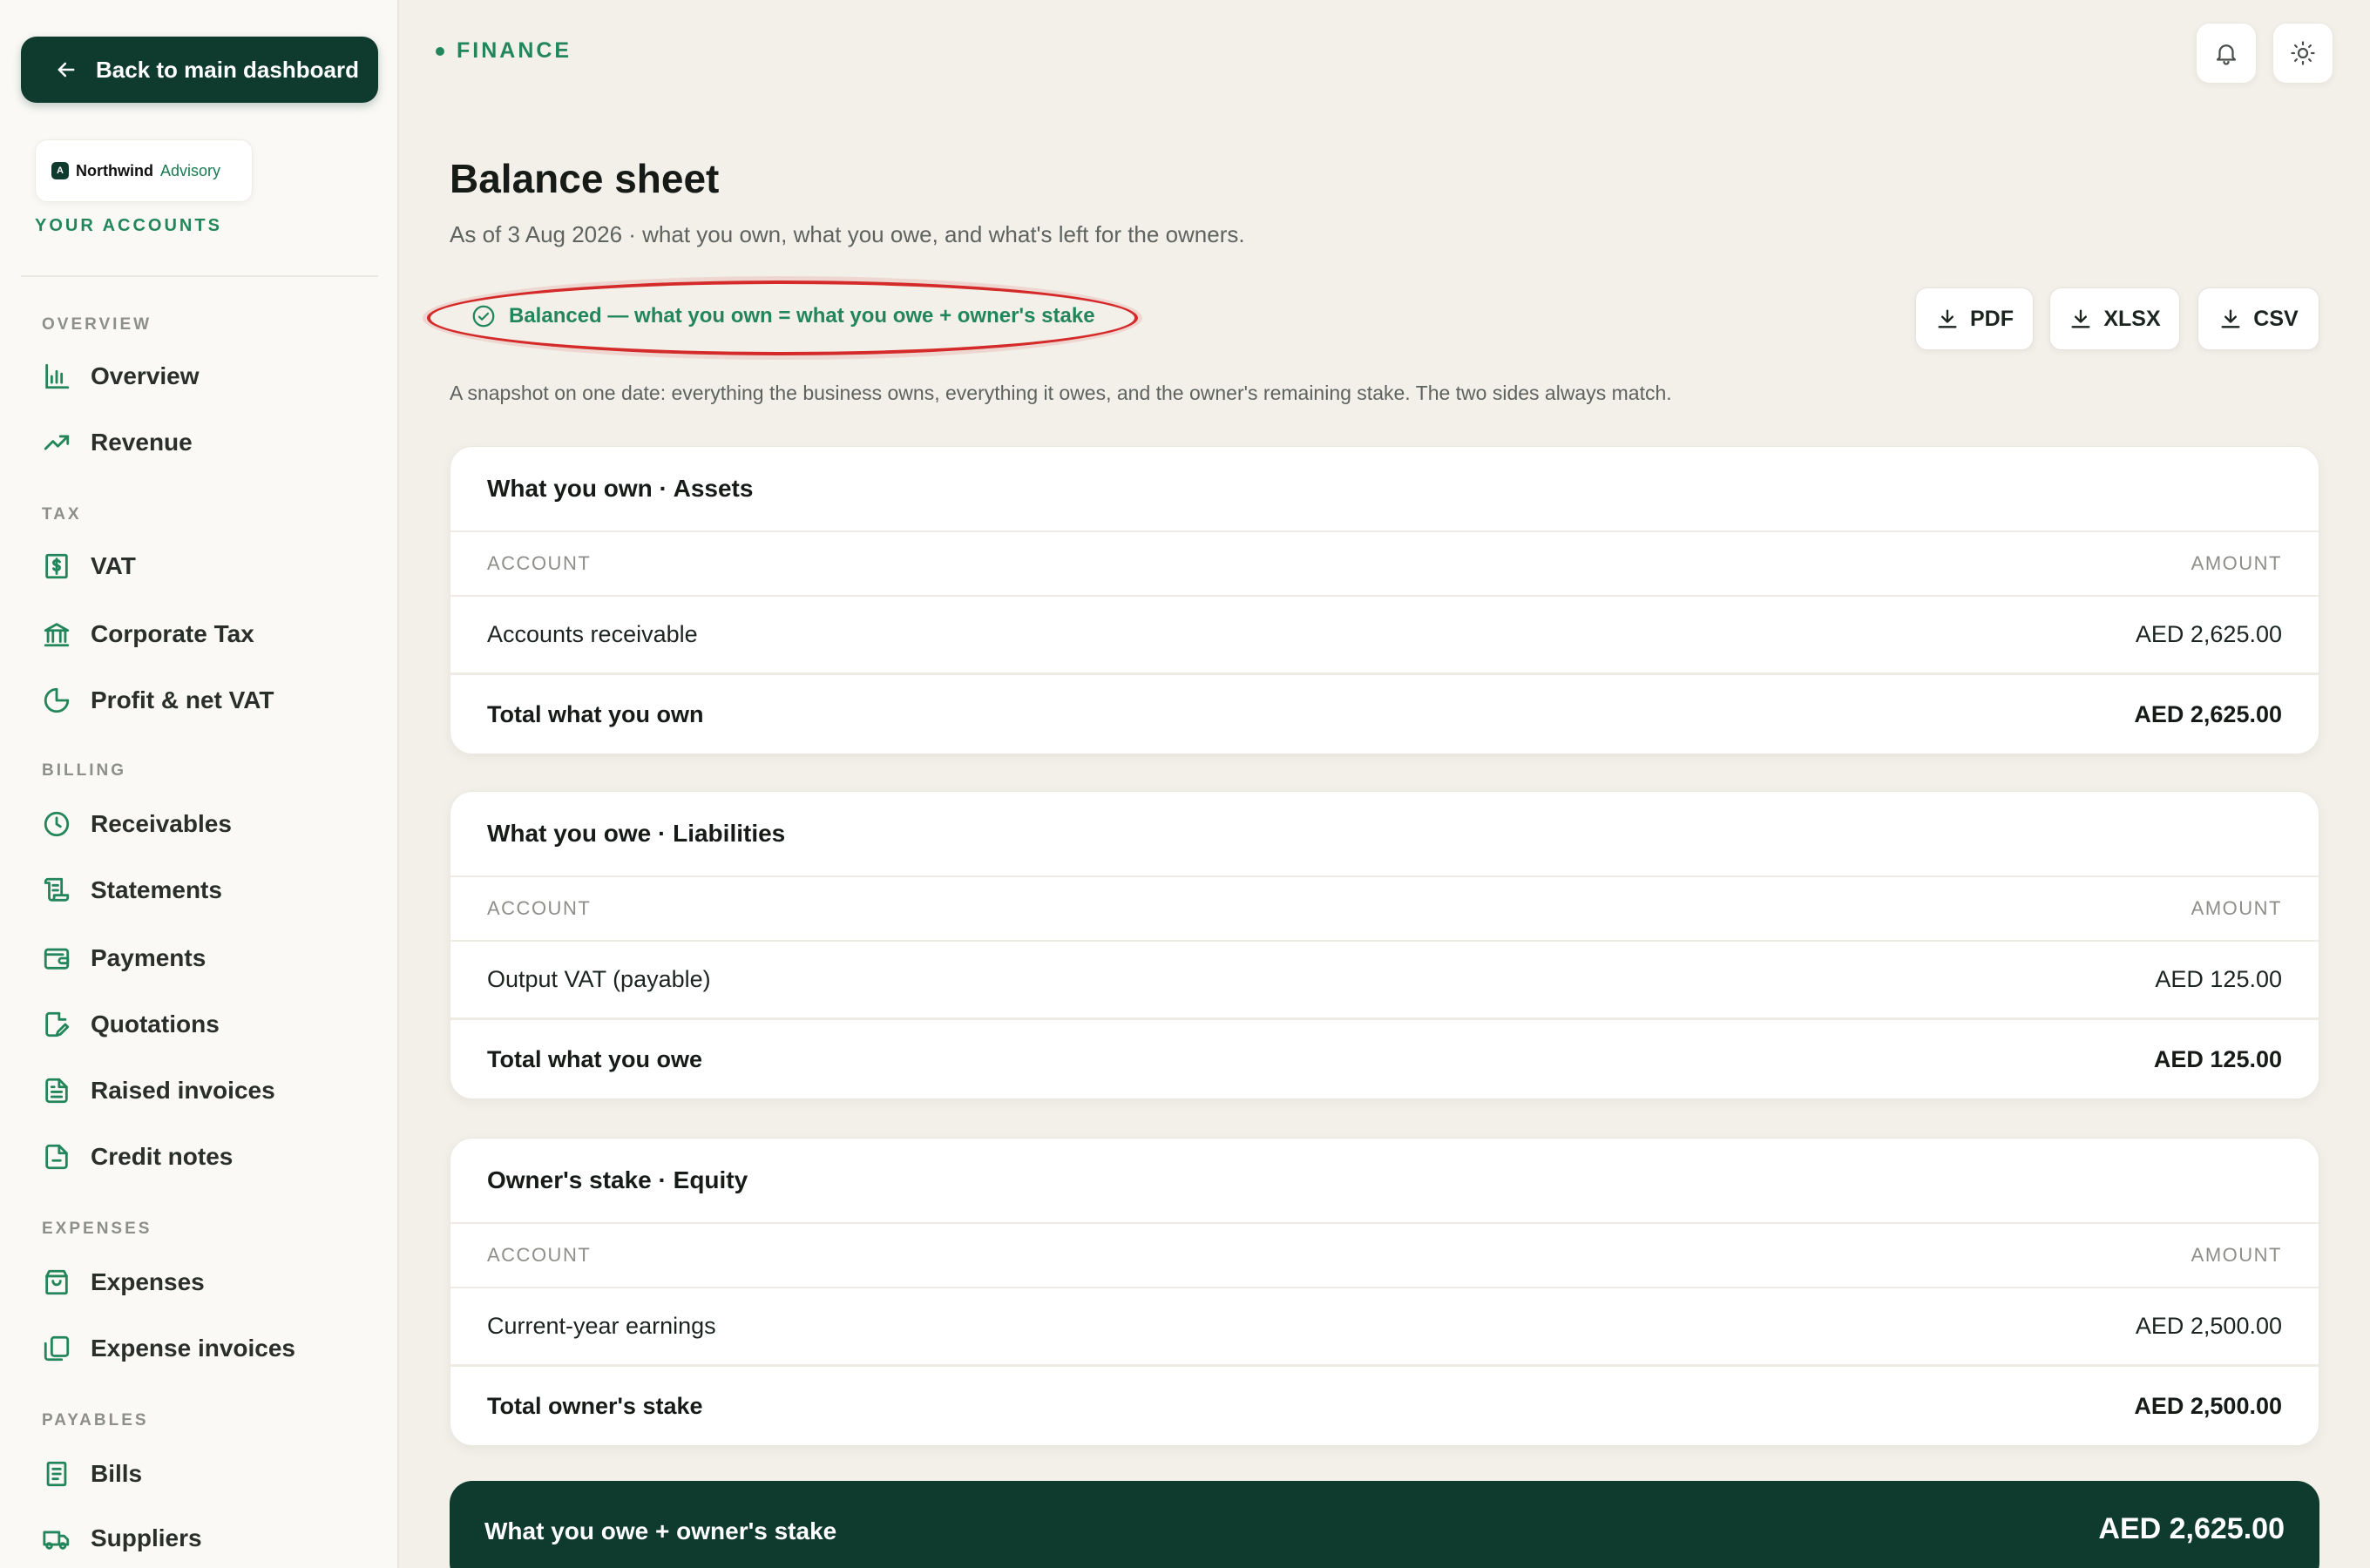  What do you see at coordinates (142, 442) in the screenshot?
I see `sidebar-item-label: Revenue` at bounding box center [142, 442].